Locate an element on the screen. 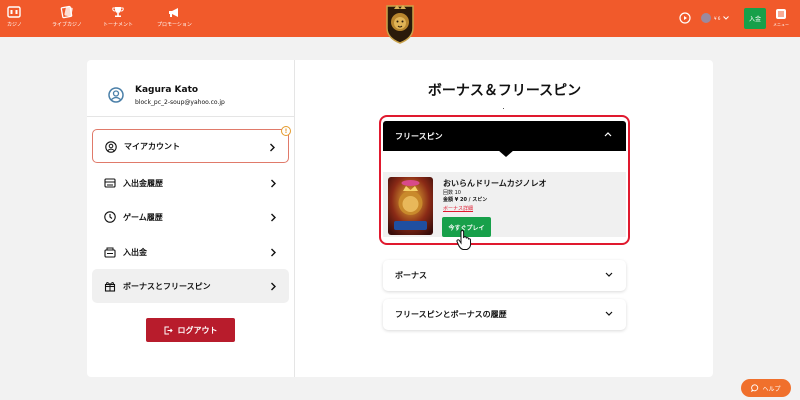 The height and width of the screenshot is (400, 800). sidebar-item-game-history: ゲーム履歴 is located at coordinates (190, 217).